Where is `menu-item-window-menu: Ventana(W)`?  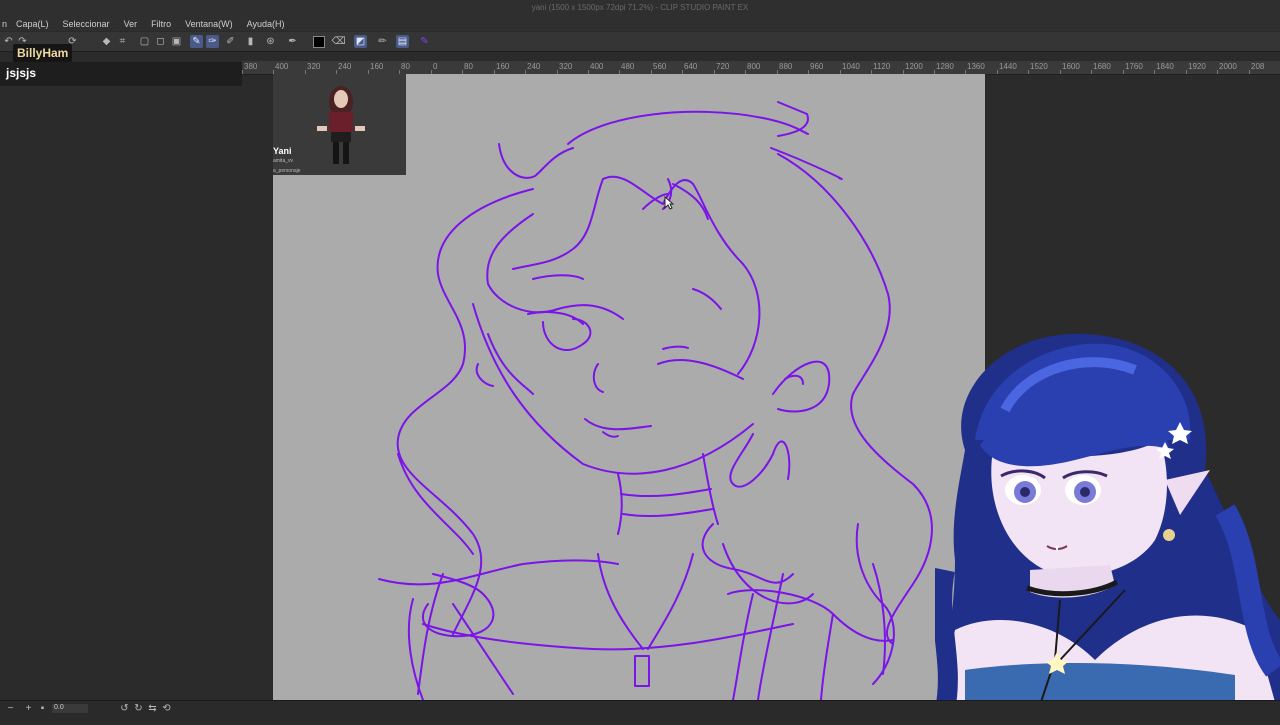
menu-item-window-menu: Ventana(W) is located at coordinates (209, 24).